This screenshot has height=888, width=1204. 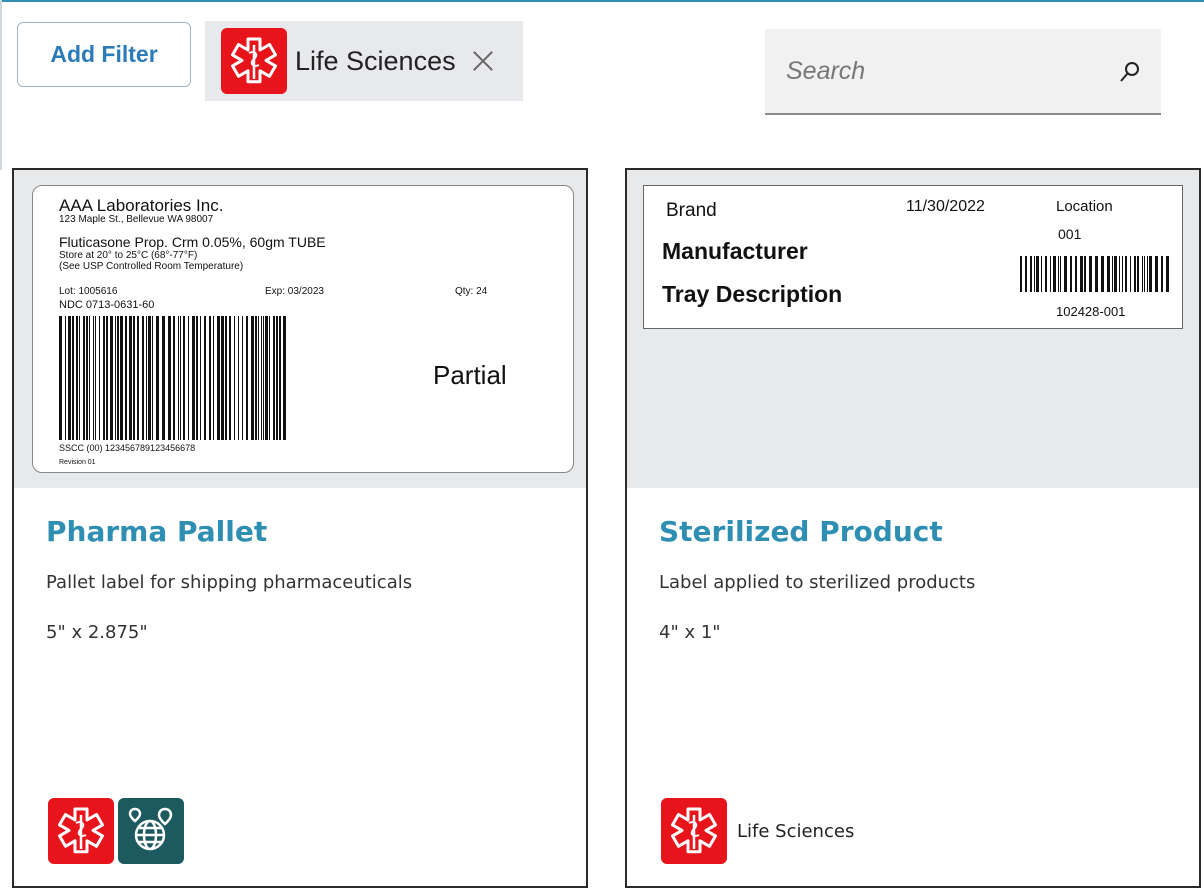 What do you see at coordinates (945, 206) in the screenshot?
I see `preview-date: 11/30/2022` at bounding box center [945, 206].